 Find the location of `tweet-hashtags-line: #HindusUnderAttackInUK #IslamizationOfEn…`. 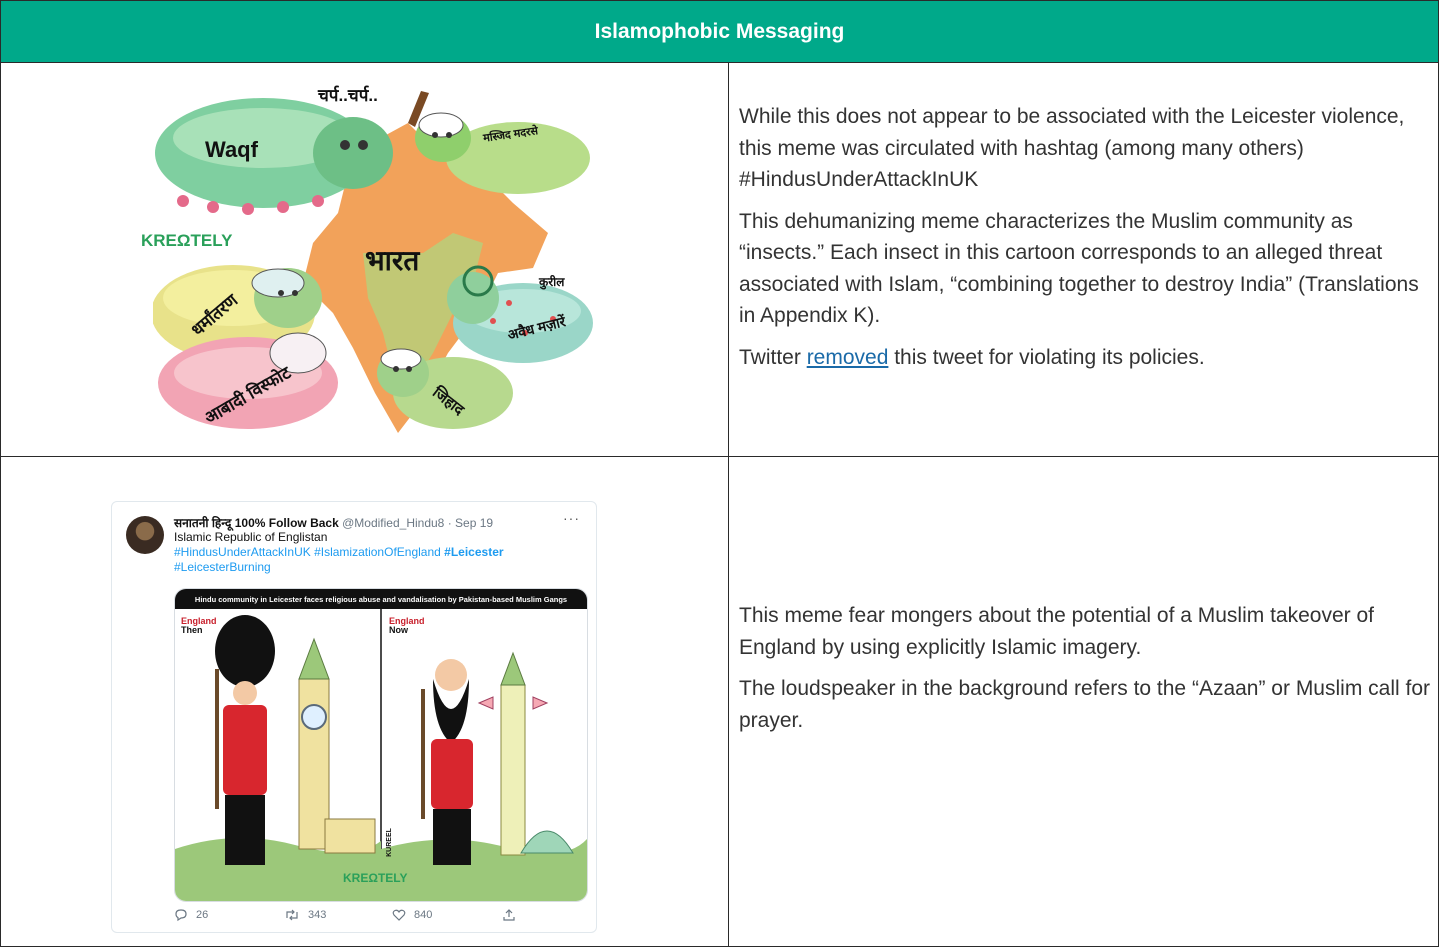

tweet-hashtags-line: #HindusUnderAttackInUK #IslamizationOfEn… is located at coordinates (339, 552).